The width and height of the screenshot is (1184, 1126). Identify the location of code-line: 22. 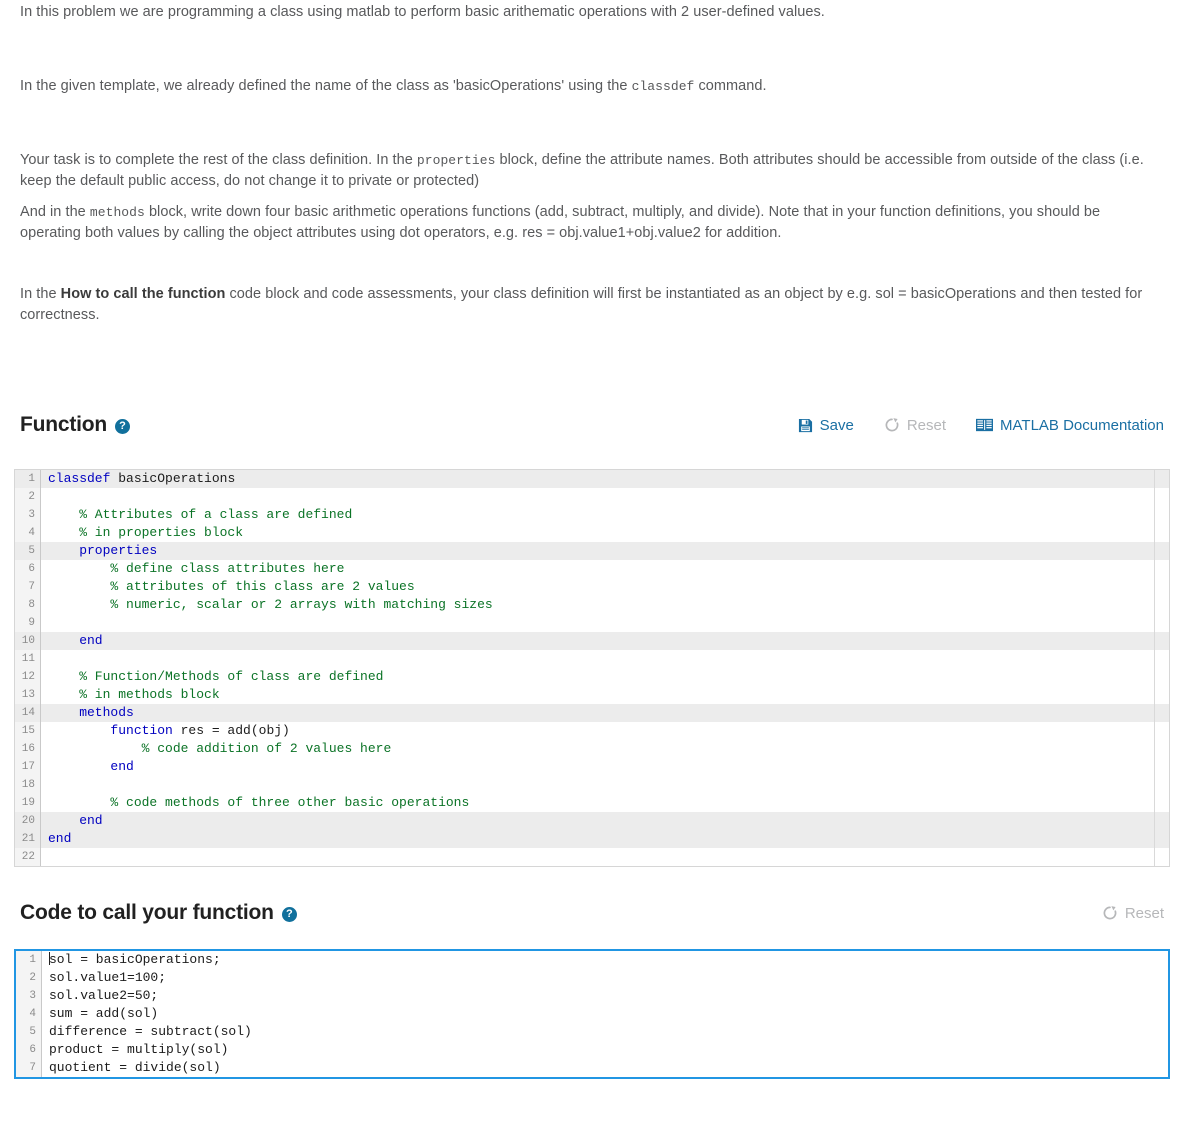
(592, 857).